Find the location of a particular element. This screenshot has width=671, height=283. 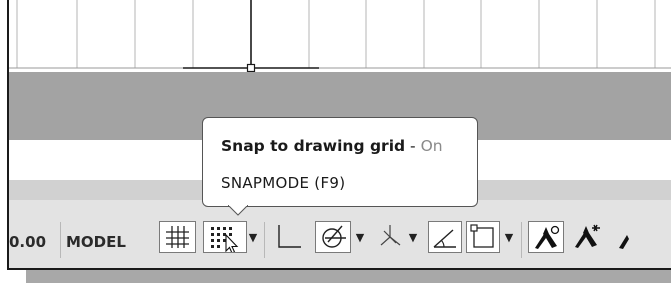

annotation-scale-button is located at coordinates (631, 237).